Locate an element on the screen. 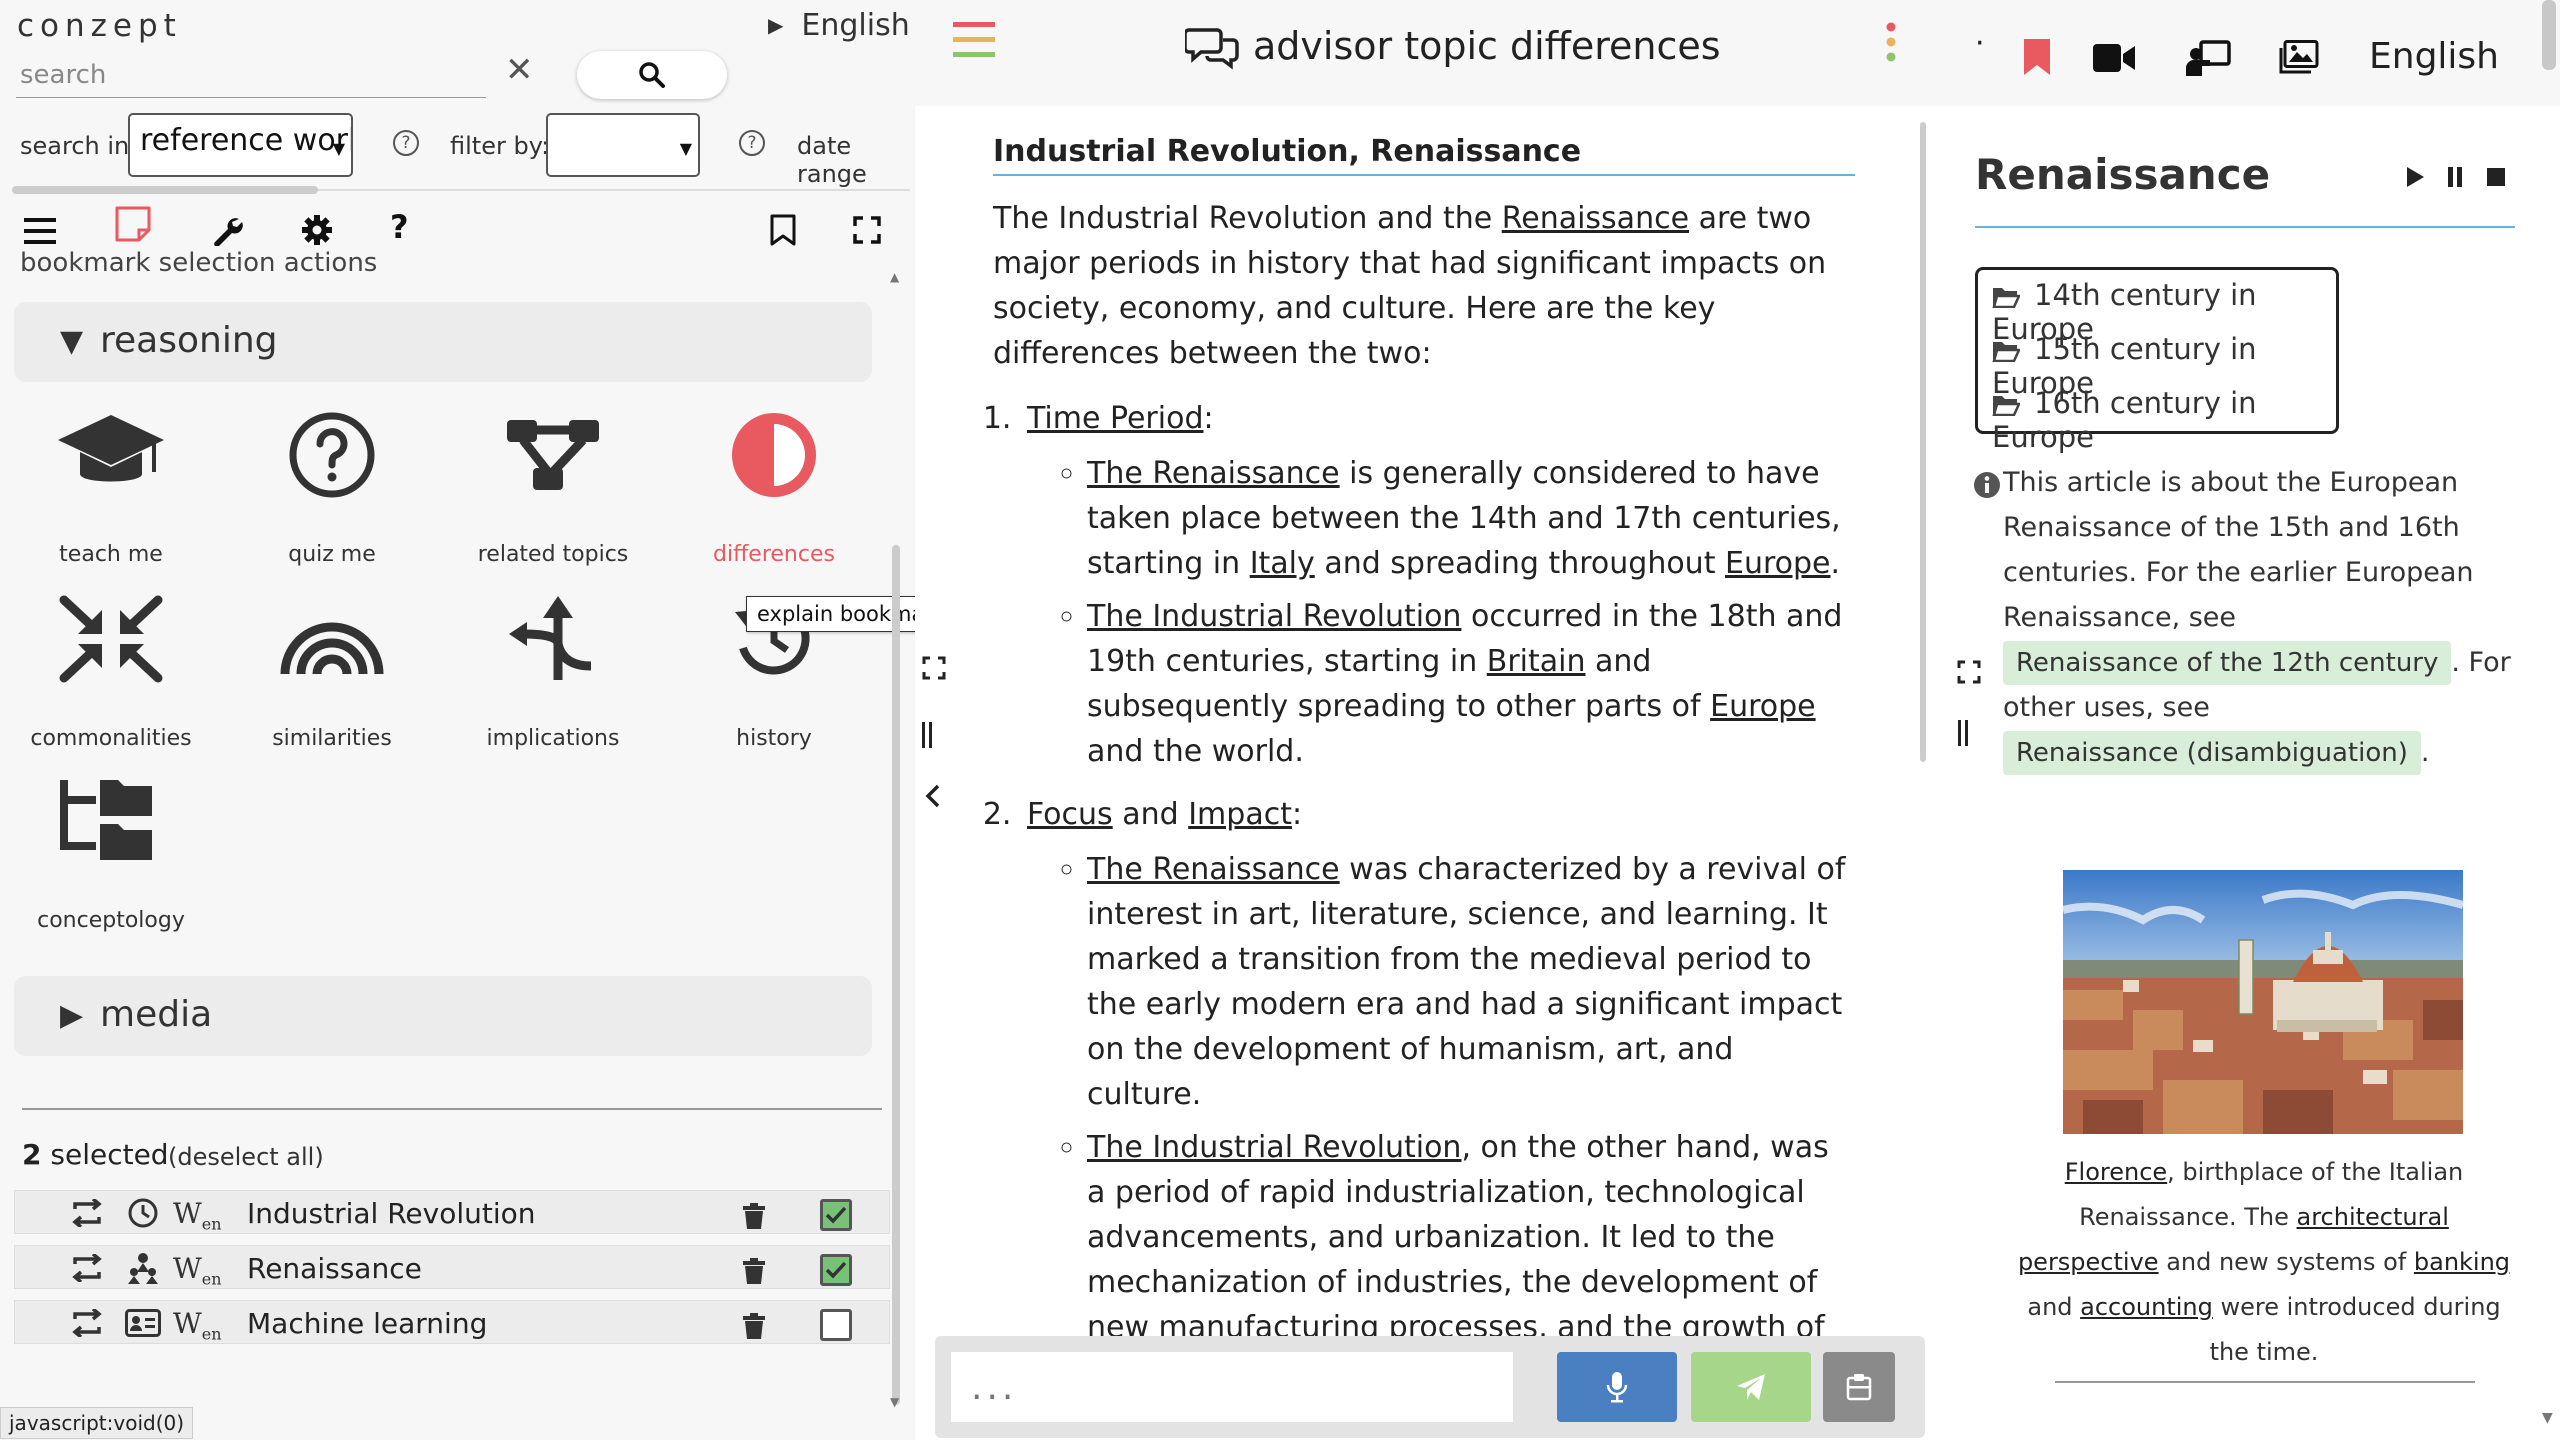 The image size is (2560, 1440). selection-row: Wen Renaissance is located at coordinates (452, 1267).